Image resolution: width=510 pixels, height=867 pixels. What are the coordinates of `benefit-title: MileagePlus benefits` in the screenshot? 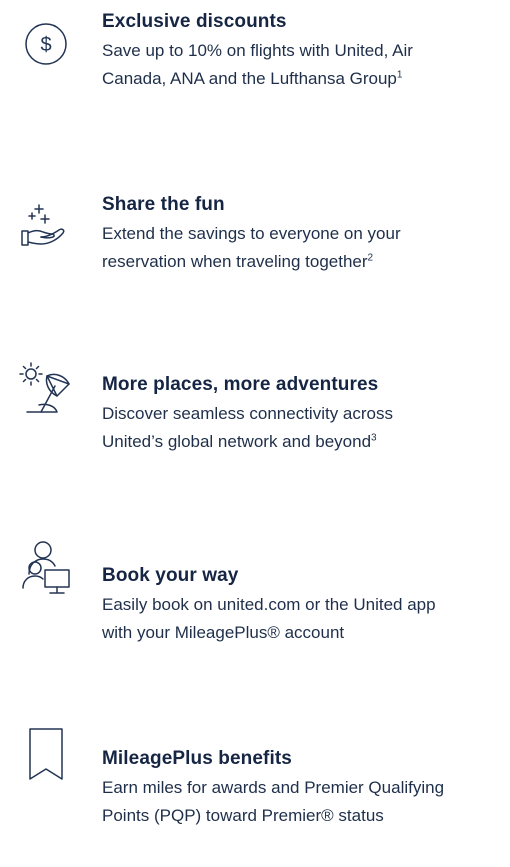 It's located at (197, 758).